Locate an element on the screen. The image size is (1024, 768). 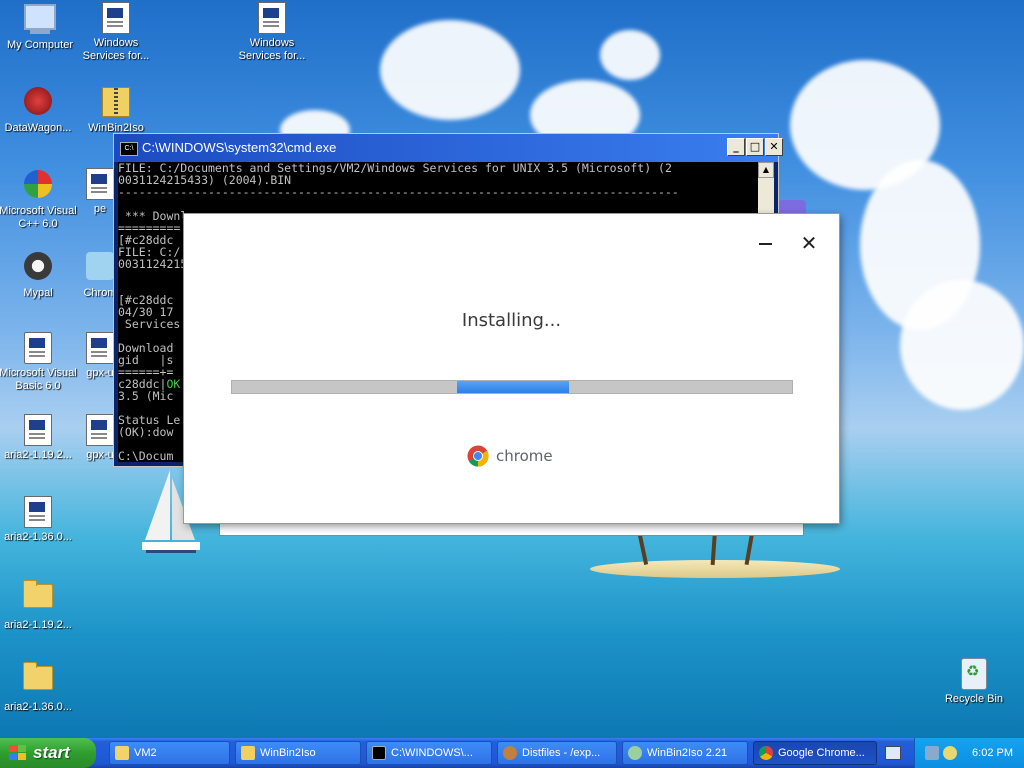
keyboard-language-icon is located at coordinates (893, 753).